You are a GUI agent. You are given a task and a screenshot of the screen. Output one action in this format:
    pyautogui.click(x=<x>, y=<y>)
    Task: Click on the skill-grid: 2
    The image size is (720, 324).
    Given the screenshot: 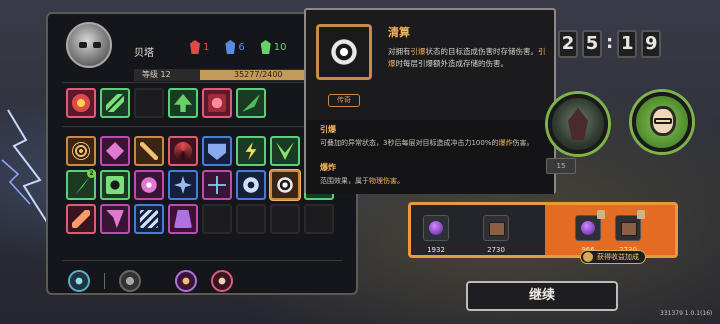 What is the action you would take?
    pyautogui.click(x=200, y=185)
    